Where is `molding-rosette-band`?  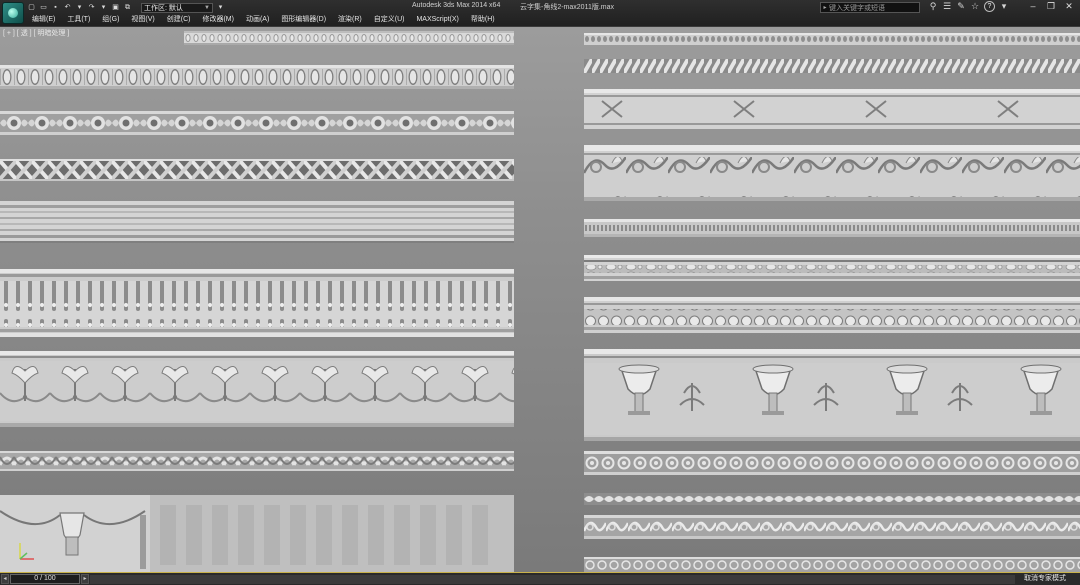 molding-rosette-band is located at coordinates (257, 123).